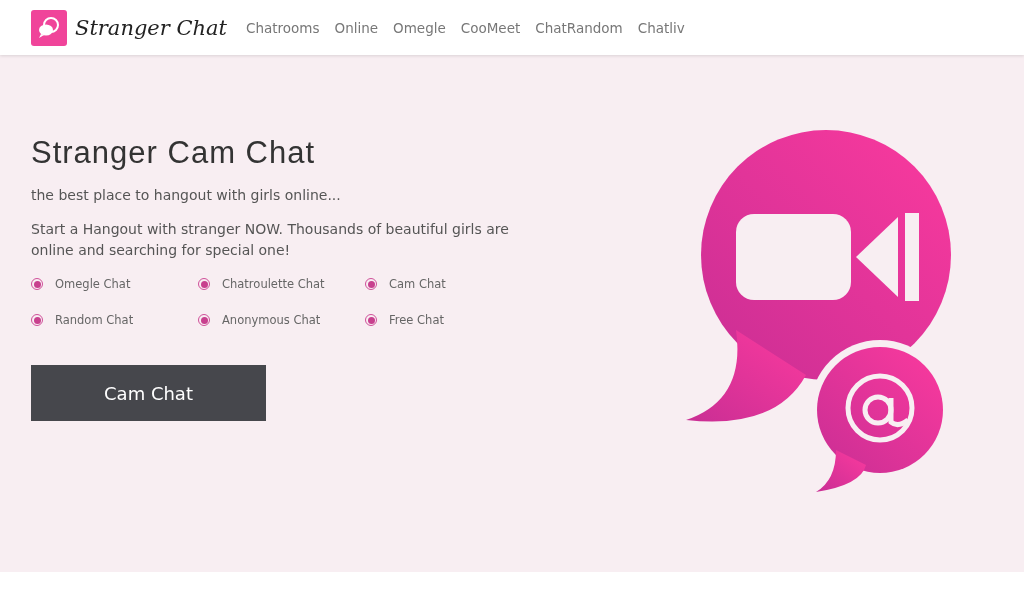 The width and height of the screenshot is (1024, 591). I want to click on chat-bubble-logo-icon, so click(49, 27).